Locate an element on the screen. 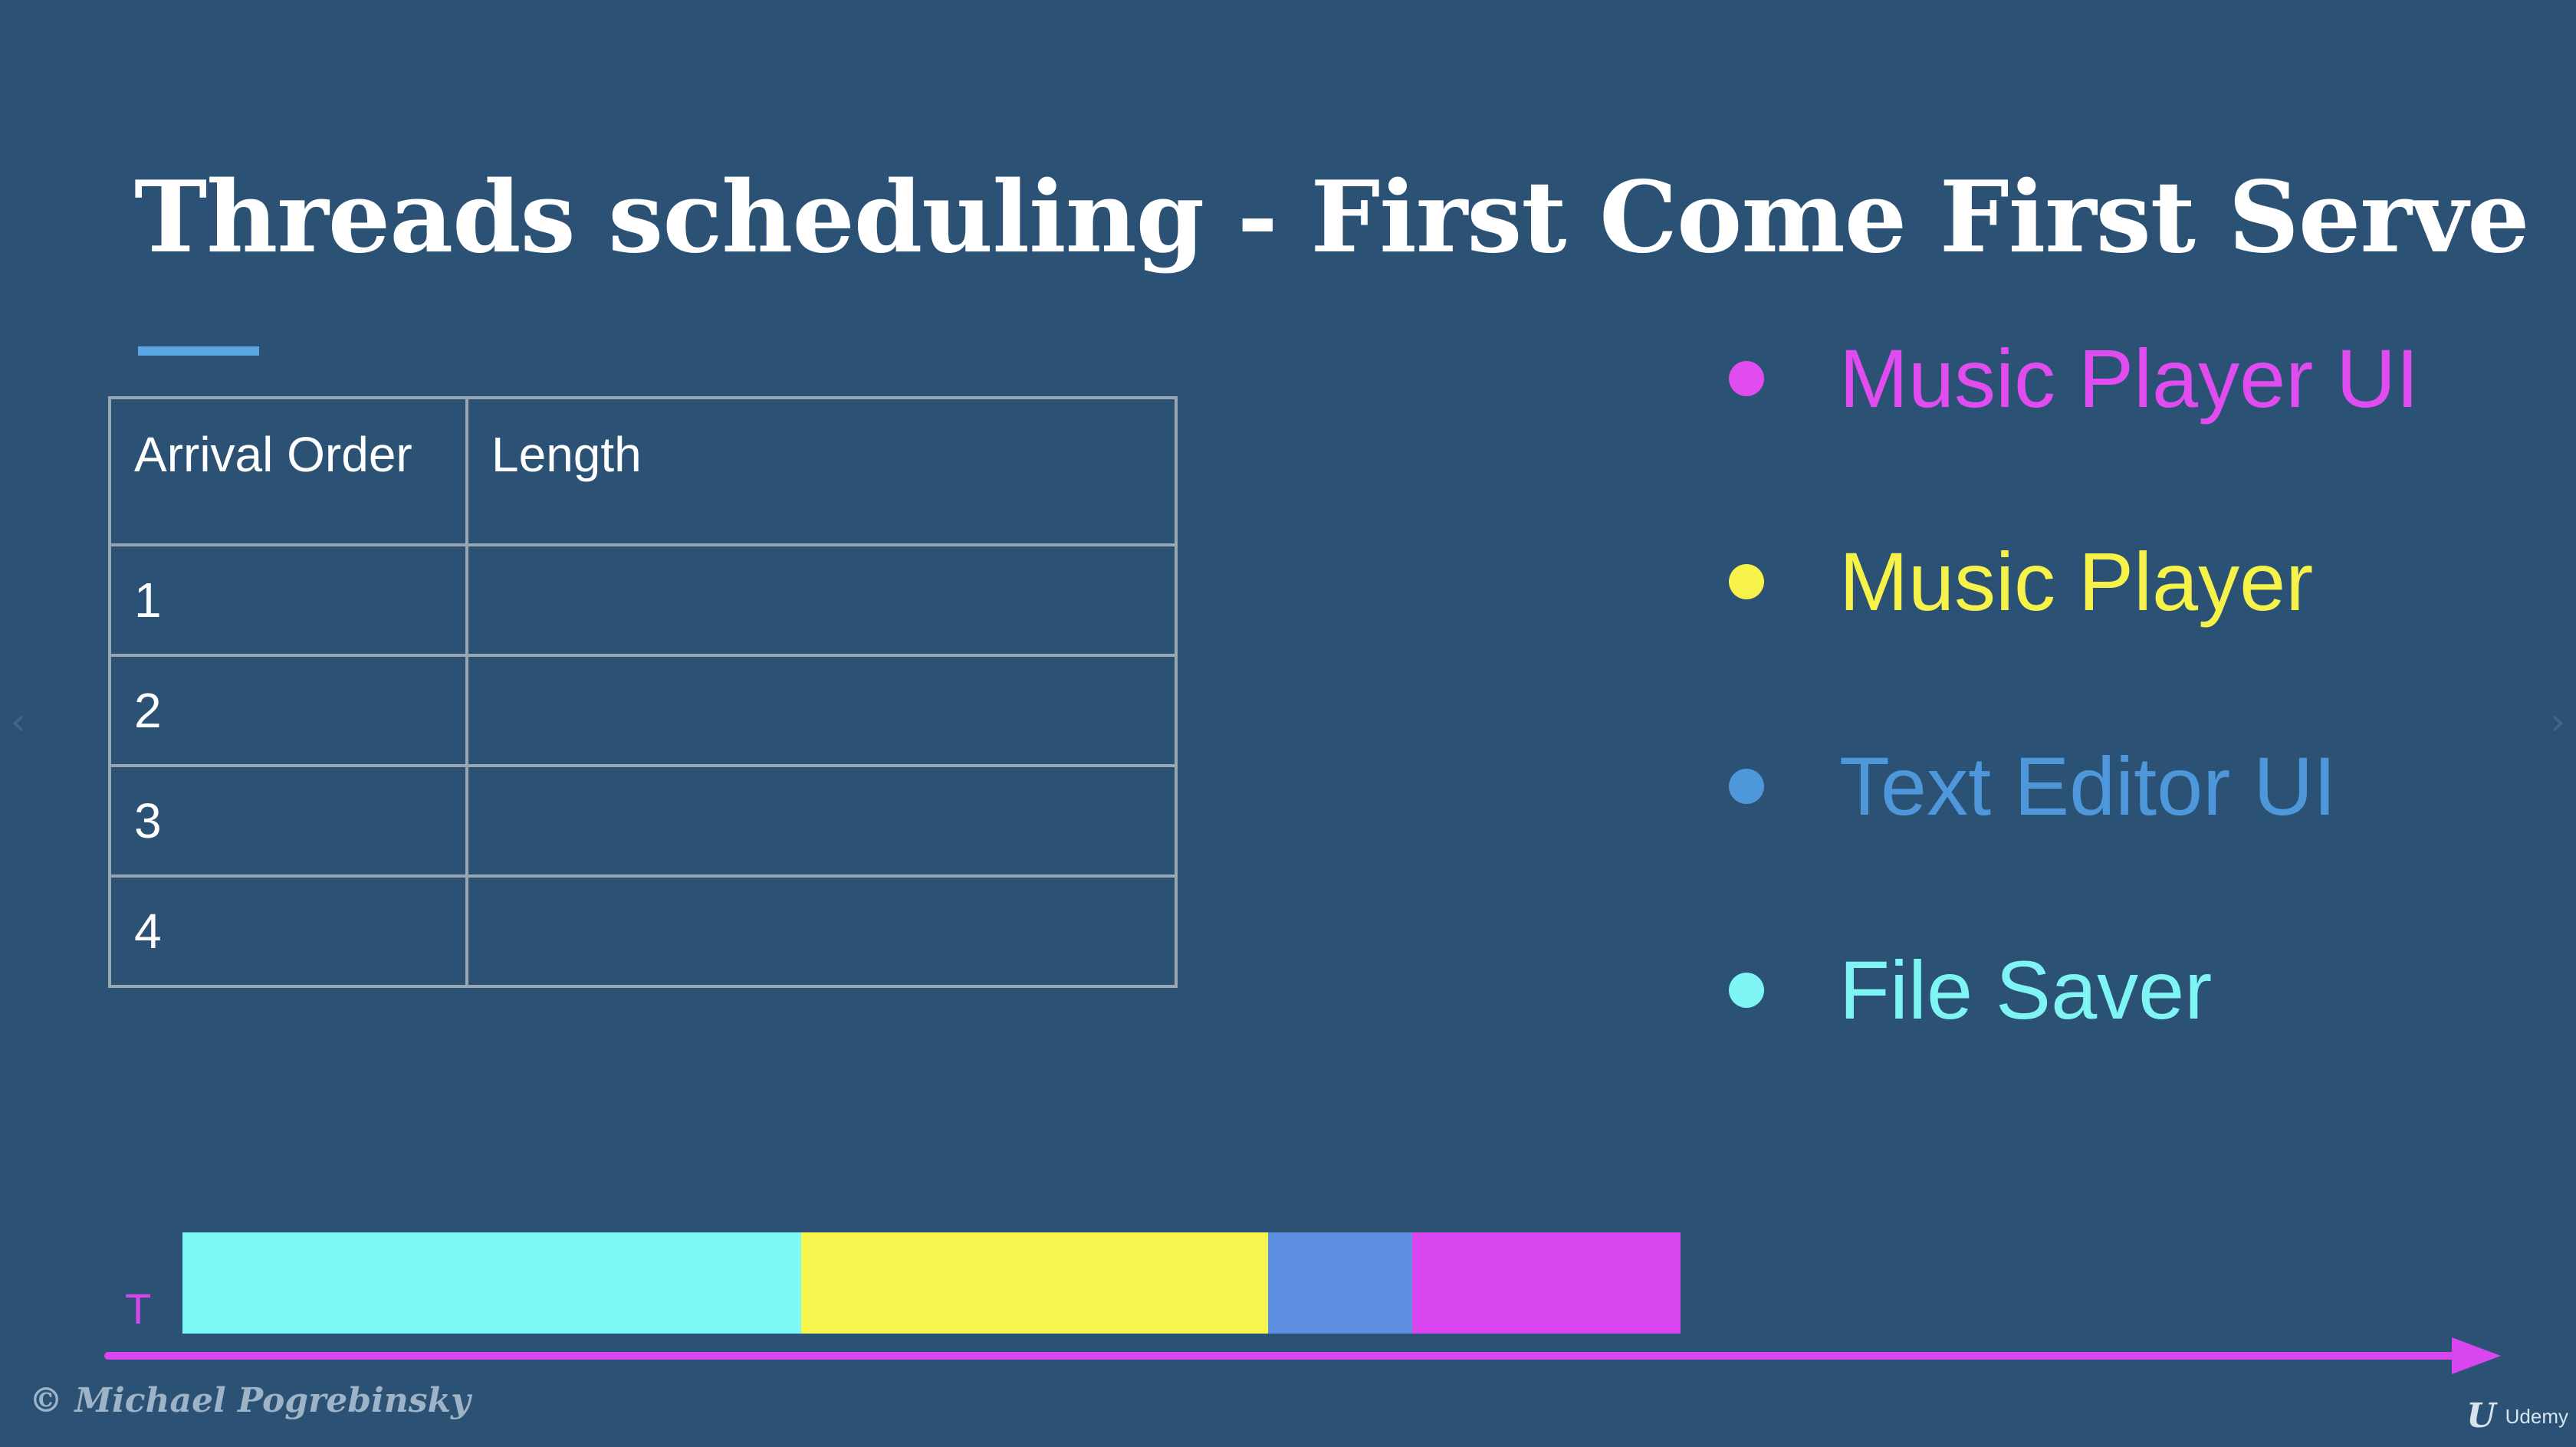  legend-label: File Saver is located at coordinates (2026, 989).